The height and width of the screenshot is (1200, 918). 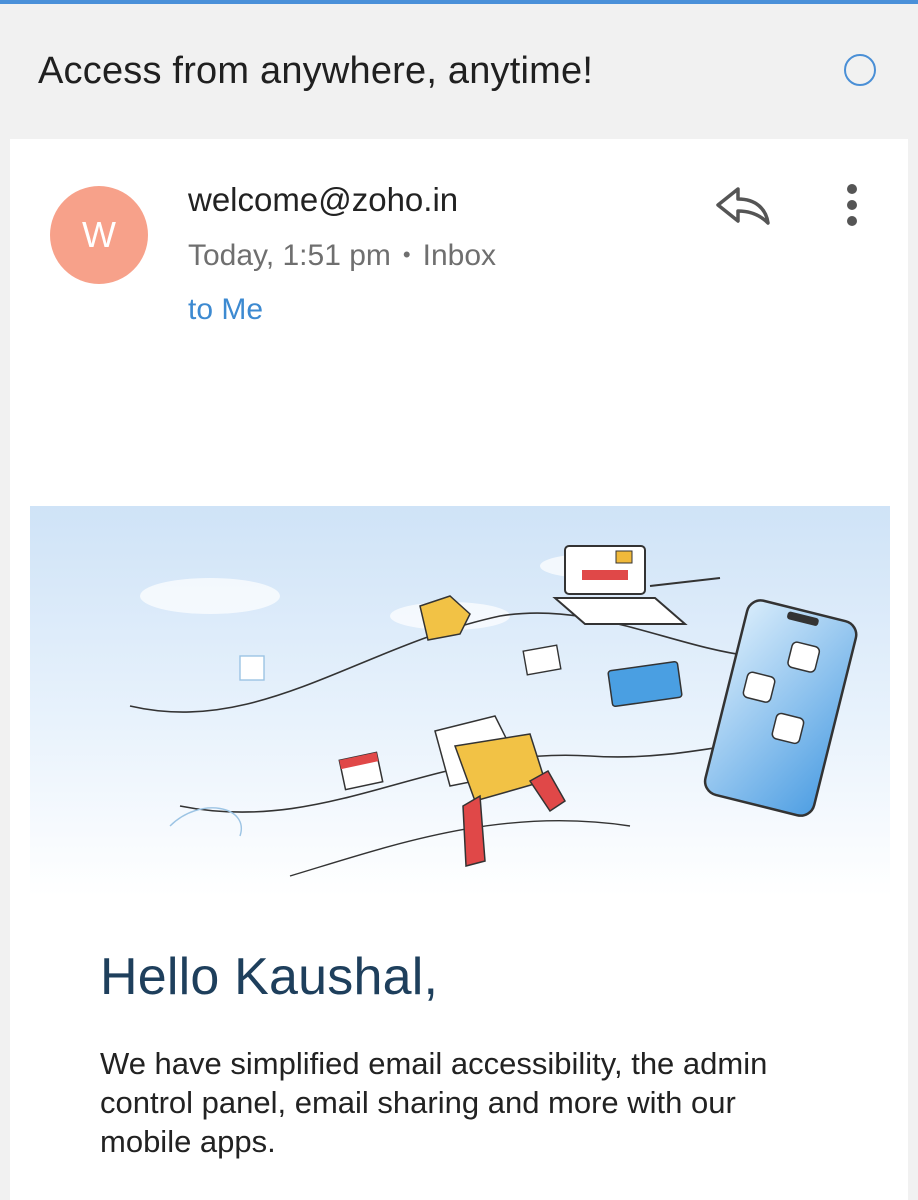 What do you see at coordinates (316, 71) in the screenshot?
I see `email-subject: Access from anywhere, anytime!` at bounding box center [316, 71].